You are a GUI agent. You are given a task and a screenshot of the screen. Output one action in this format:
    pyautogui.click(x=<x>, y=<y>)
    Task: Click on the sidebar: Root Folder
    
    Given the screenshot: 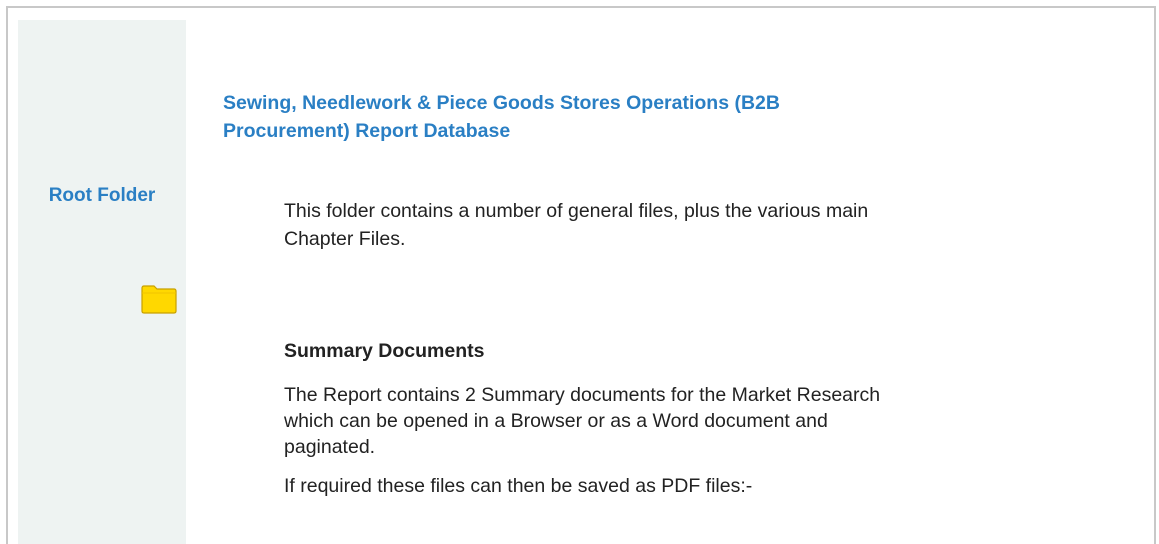 What is the action you would take?
    pyautogui.click(x=102, y=282)
    